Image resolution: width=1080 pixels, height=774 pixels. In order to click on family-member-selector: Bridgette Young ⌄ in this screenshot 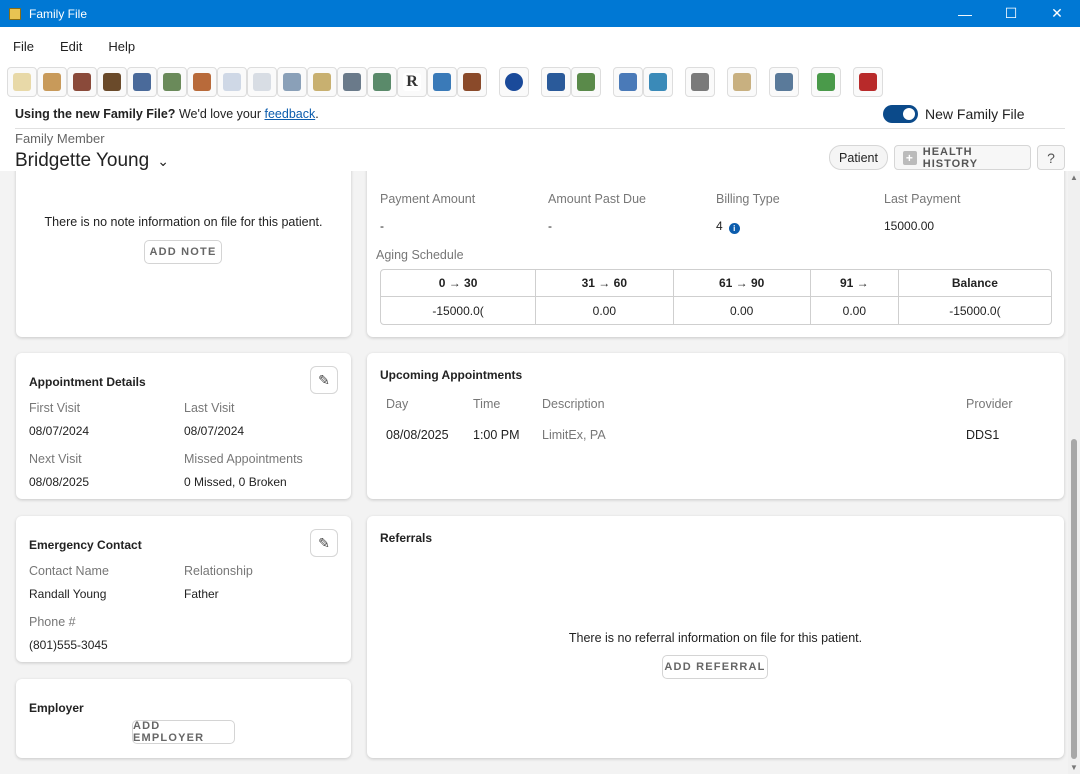, I will do `click(92, 161)`.